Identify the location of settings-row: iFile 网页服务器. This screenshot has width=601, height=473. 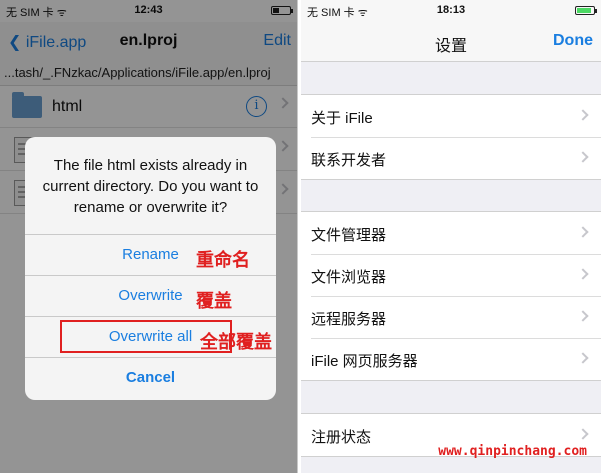
(451, 359).